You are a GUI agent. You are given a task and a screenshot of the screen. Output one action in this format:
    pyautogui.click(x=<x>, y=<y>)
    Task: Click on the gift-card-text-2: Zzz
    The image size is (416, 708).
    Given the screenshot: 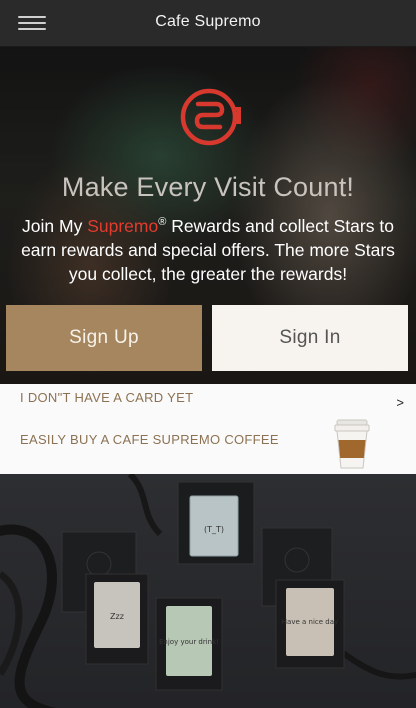 What is the action you would take?
    pyautogui.click(x=117, y=616)
    